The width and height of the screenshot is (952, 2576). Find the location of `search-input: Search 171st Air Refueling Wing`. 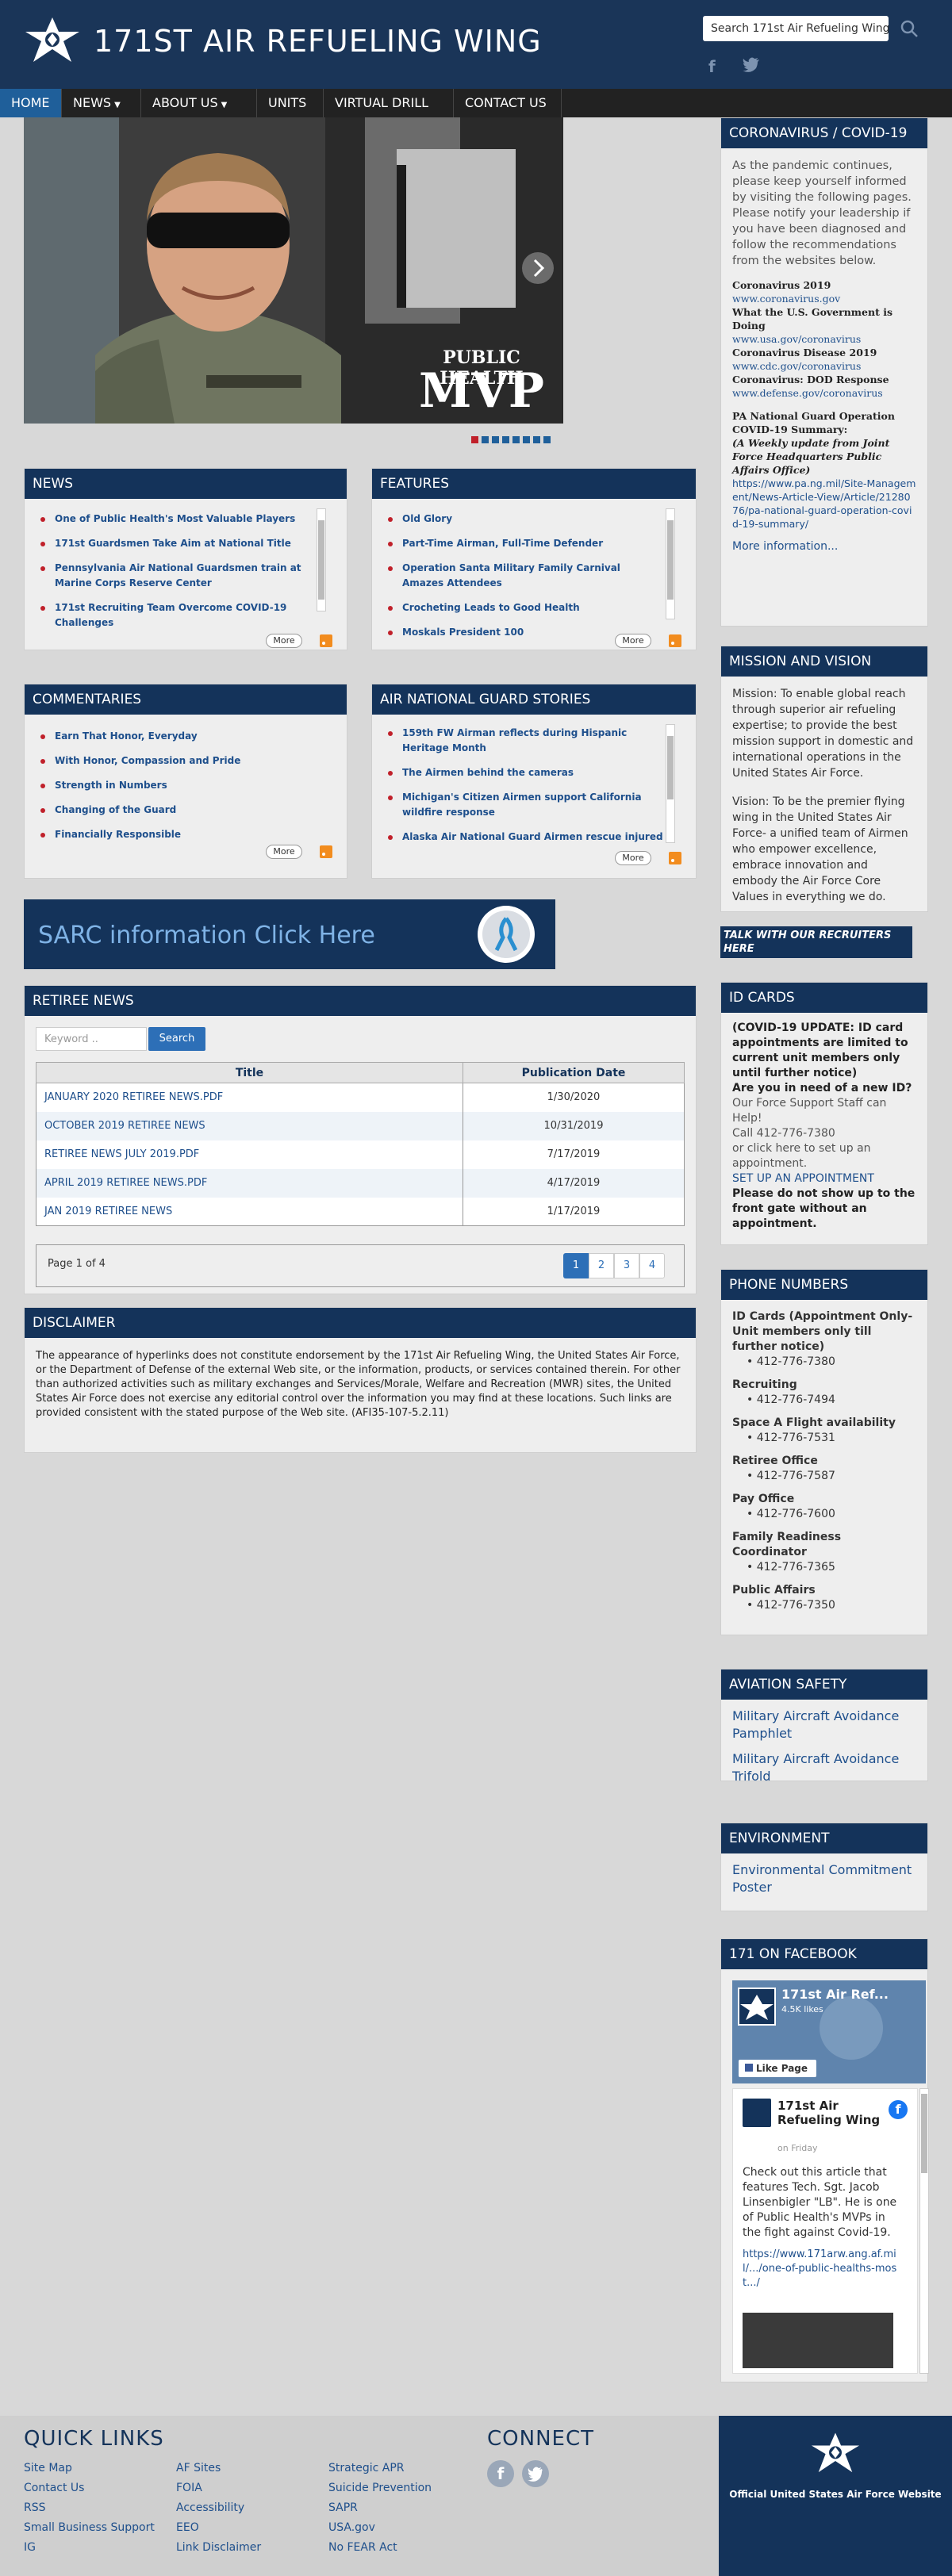

search-input: Search 171st Air Refueling Wing is located at coordinates (796, 29).